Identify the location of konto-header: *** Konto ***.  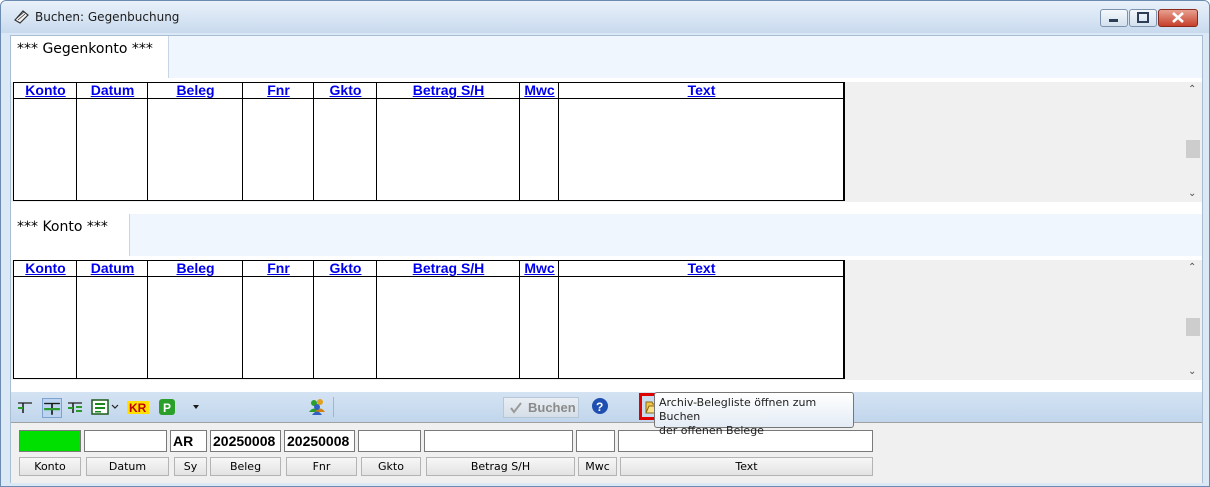
(606, 235).